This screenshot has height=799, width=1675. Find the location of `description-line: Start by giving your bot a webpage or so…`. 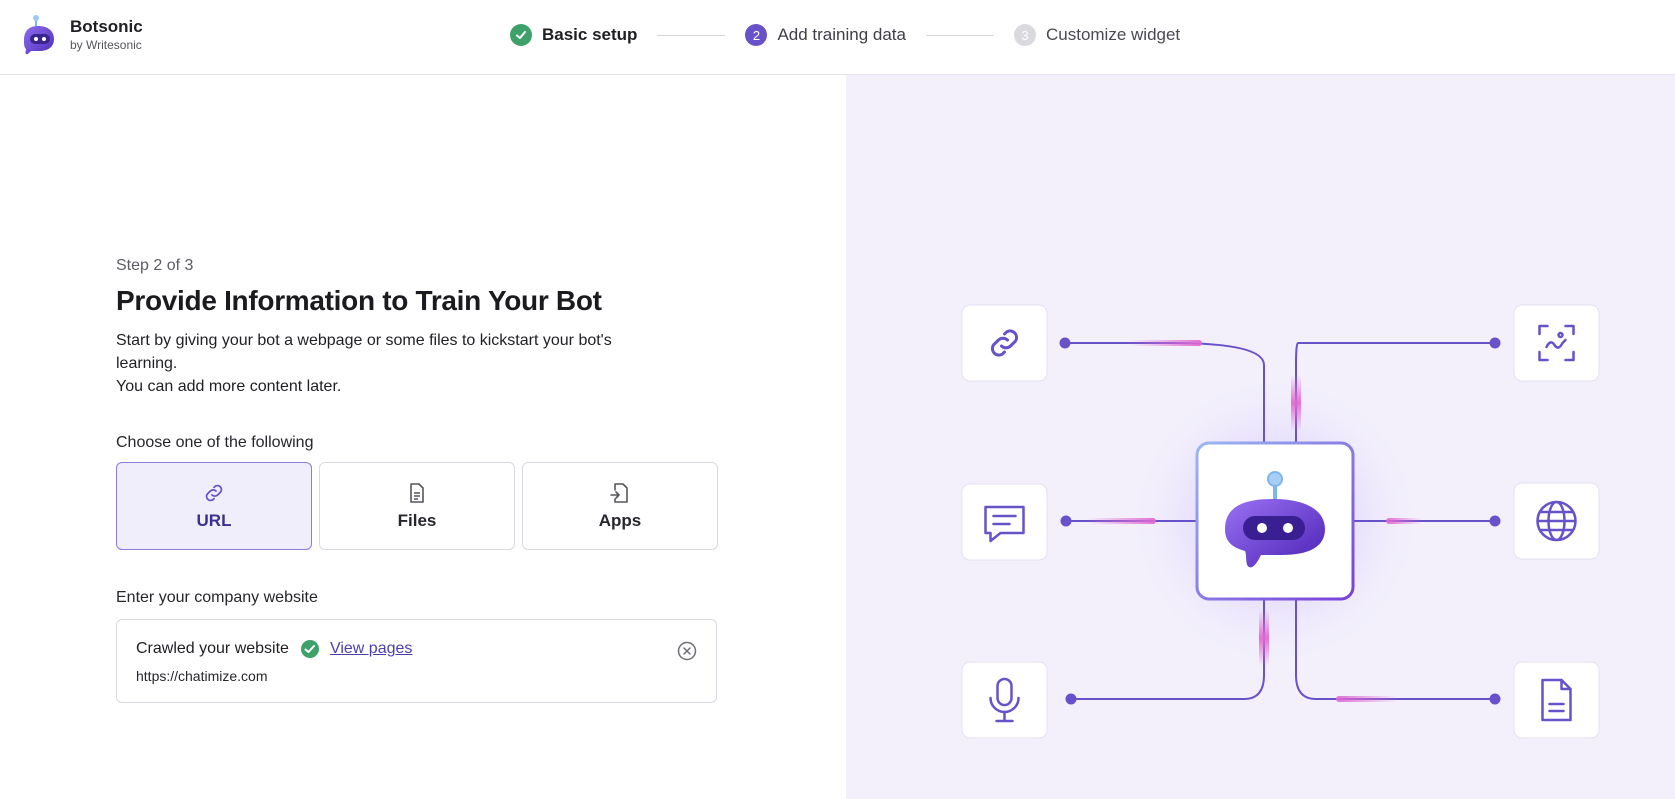

description-line: Start by giving your bot a webpage or so… is located at coordinates (364, 352).